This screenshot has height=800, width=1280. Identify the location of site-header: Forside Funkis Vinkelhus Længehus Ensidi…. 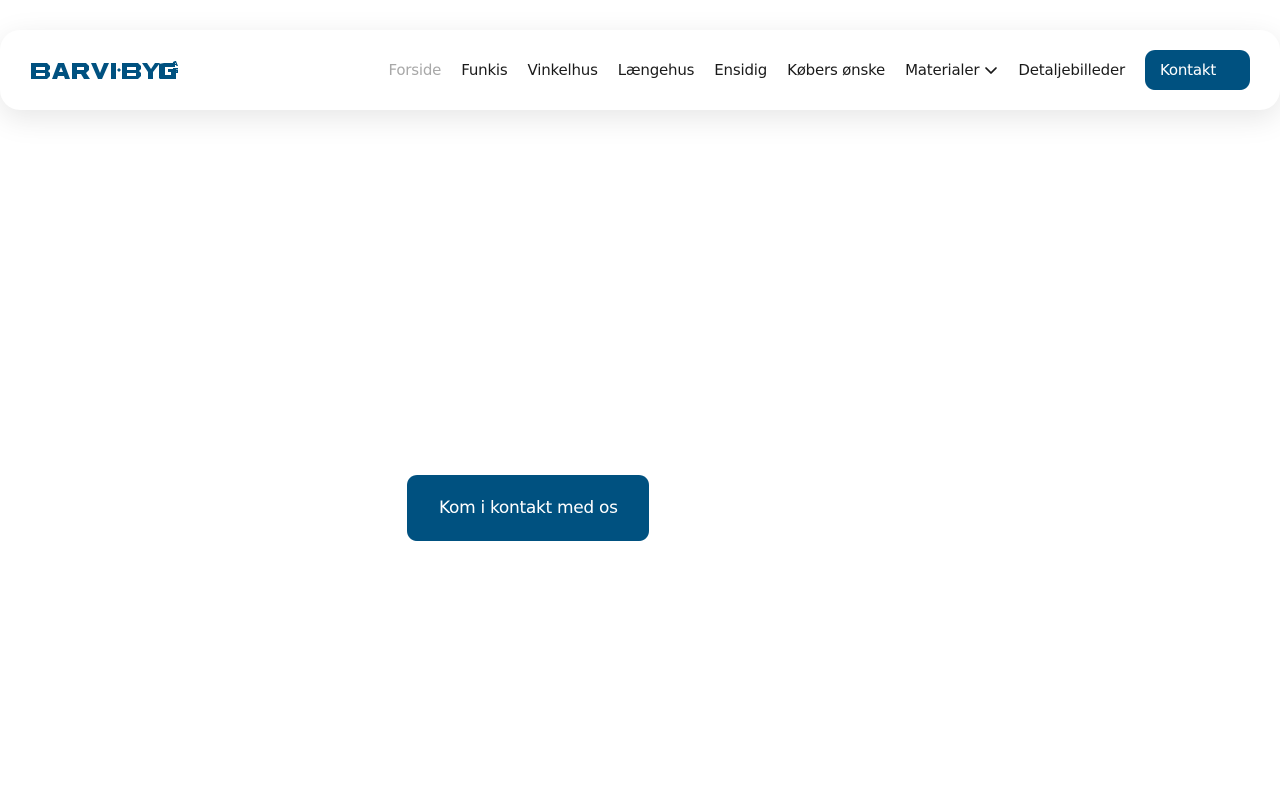
(640, 70).